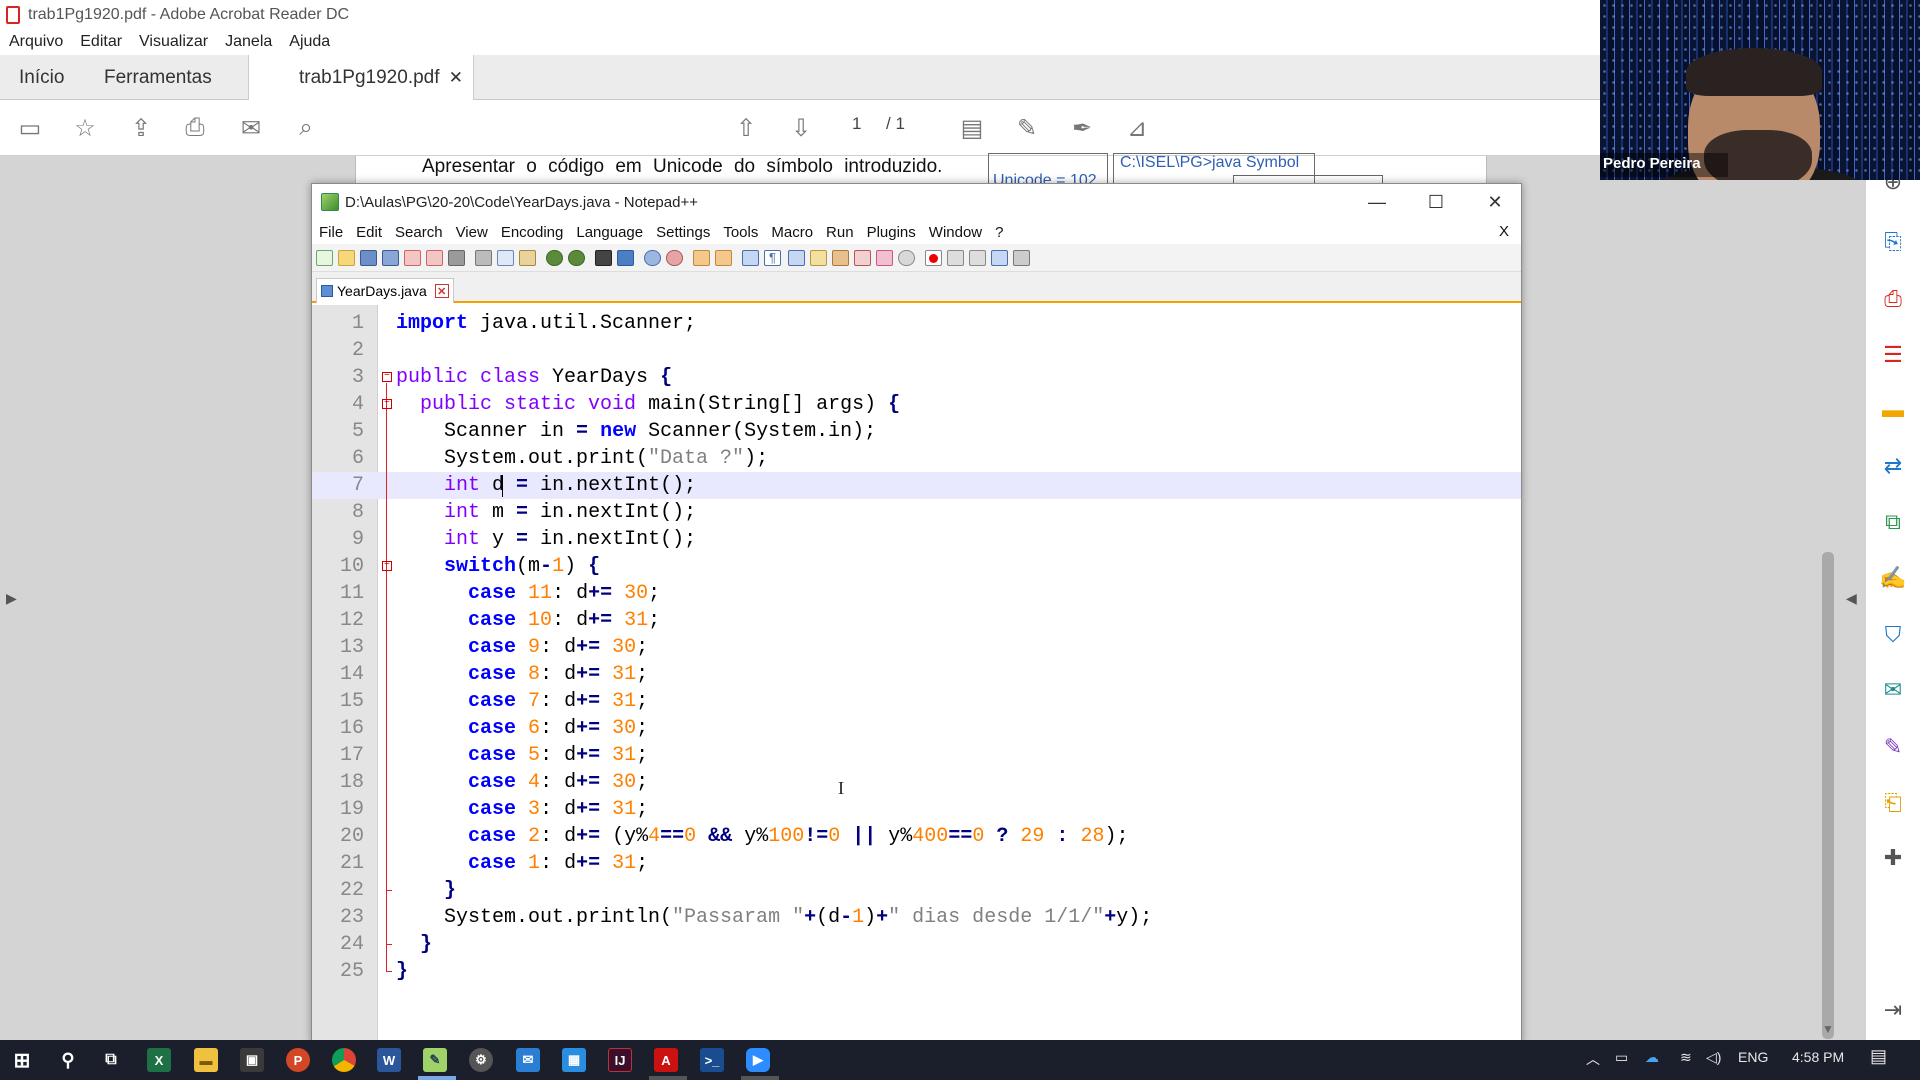 The width and height of the screenshot is (1920, 1080). I want to click on tray-chevron-icon: ︿, so click(1593, 1059).